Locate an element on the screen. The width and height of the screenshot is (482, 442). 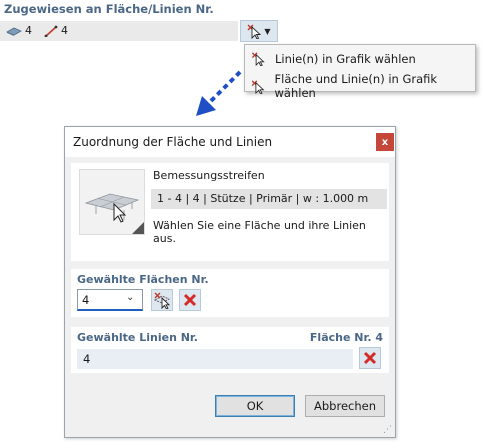
clear-lines-button is located at coordinates (370, 358).